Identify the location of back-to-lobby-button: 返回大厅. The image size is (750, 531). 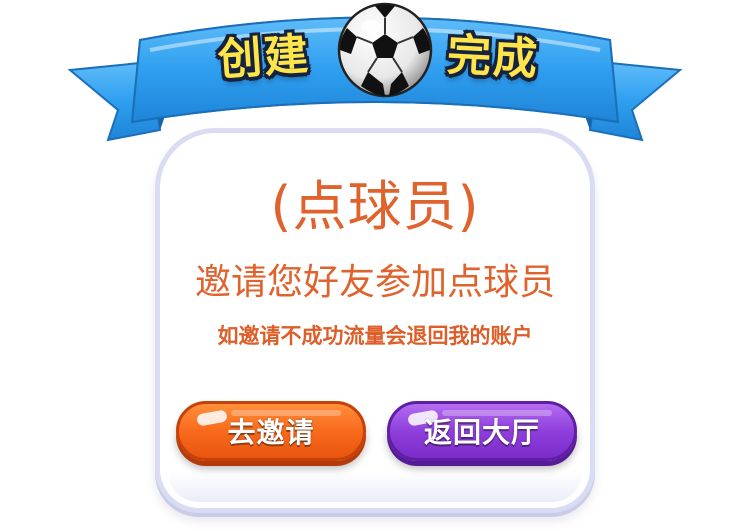
(482, 431).